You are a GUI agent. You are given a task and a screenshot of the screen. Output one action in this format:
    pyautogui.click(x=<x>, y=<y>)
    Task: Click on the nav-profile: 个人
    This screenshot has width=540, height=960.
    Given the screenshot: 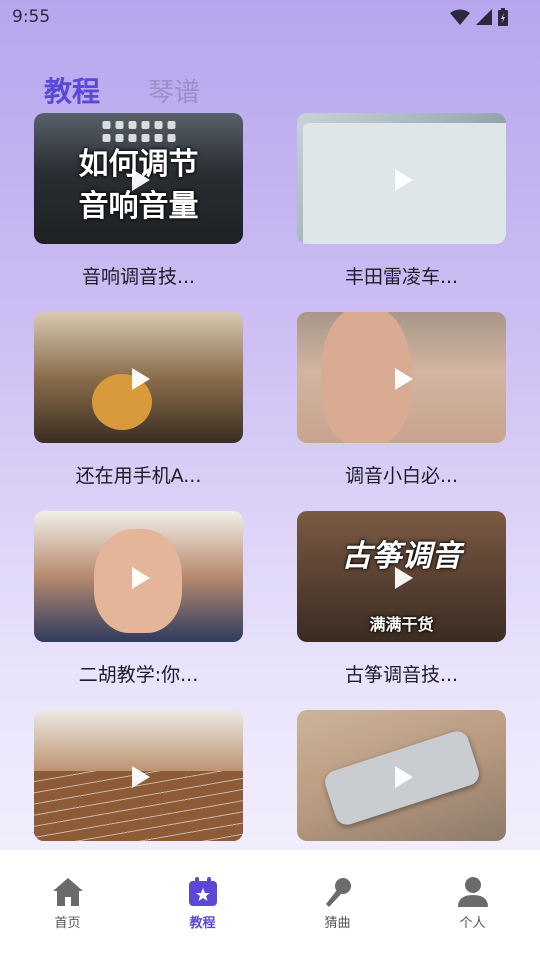 What is the action you would take?
    pyautogui.click(x=473, y=903)
    